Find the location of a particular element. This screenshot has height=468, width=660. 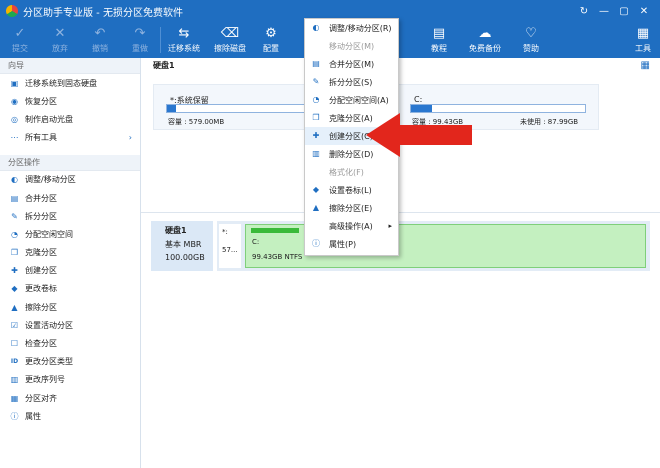

sidebar-item-allocate: ◔ 分配空闲空间 is located at coordinates (70, 234).